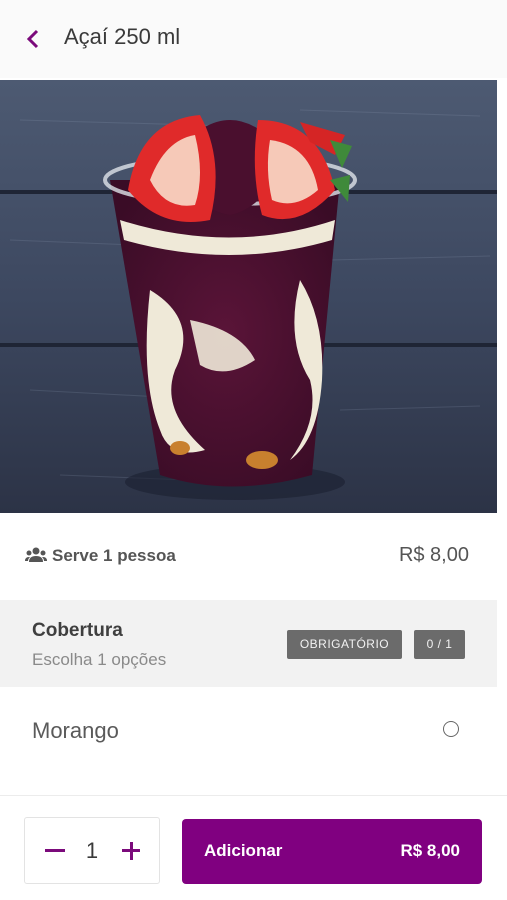 Image resolution: width=507 pixels, height=900 pixels. I want to click on option-radio, so click(451, 729).